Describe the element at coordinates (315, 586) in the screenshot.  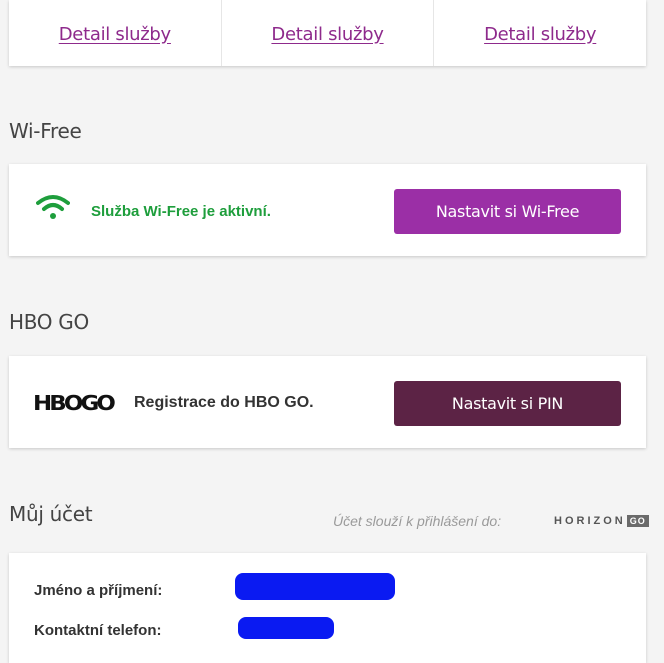
I see `name-value-redacted` at that location.